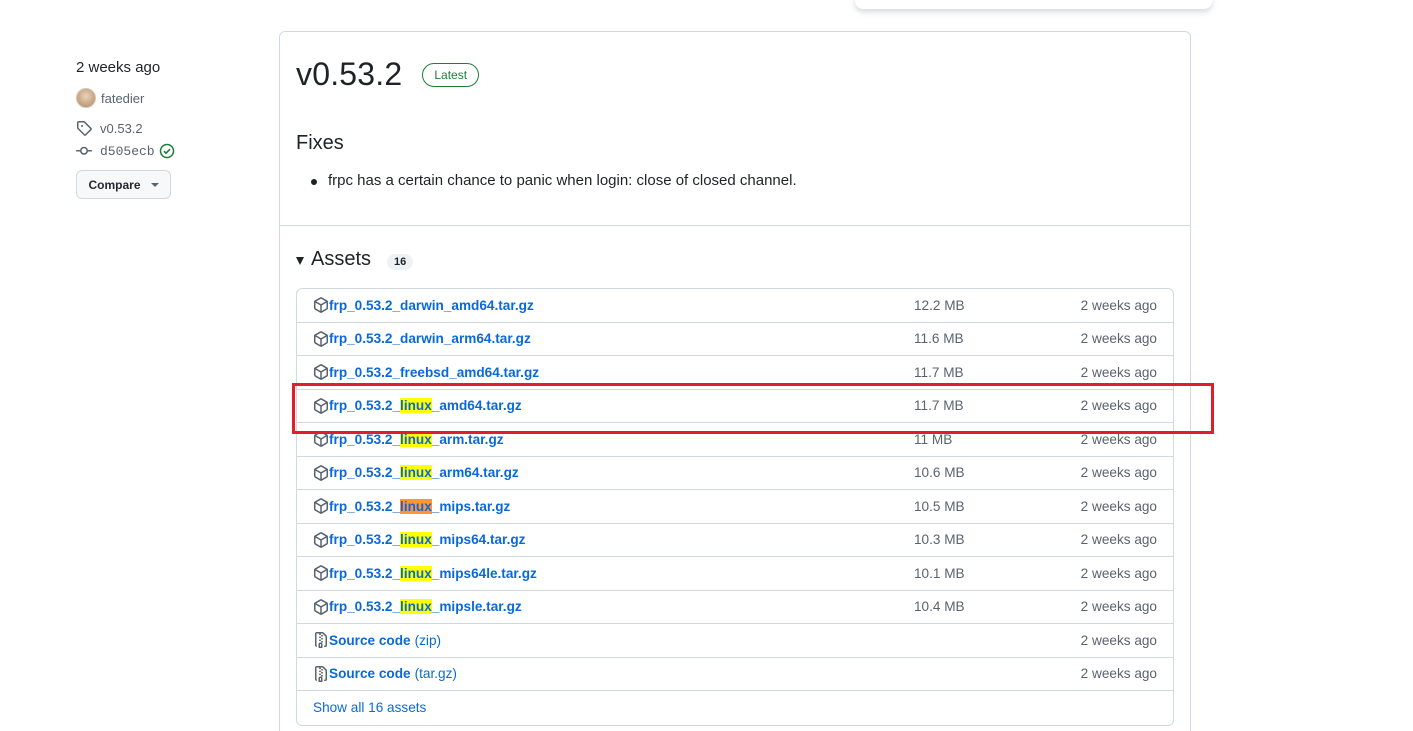 This screenshot has width=1413, height=731. I want to click on tag-icon, so click(84, 128).